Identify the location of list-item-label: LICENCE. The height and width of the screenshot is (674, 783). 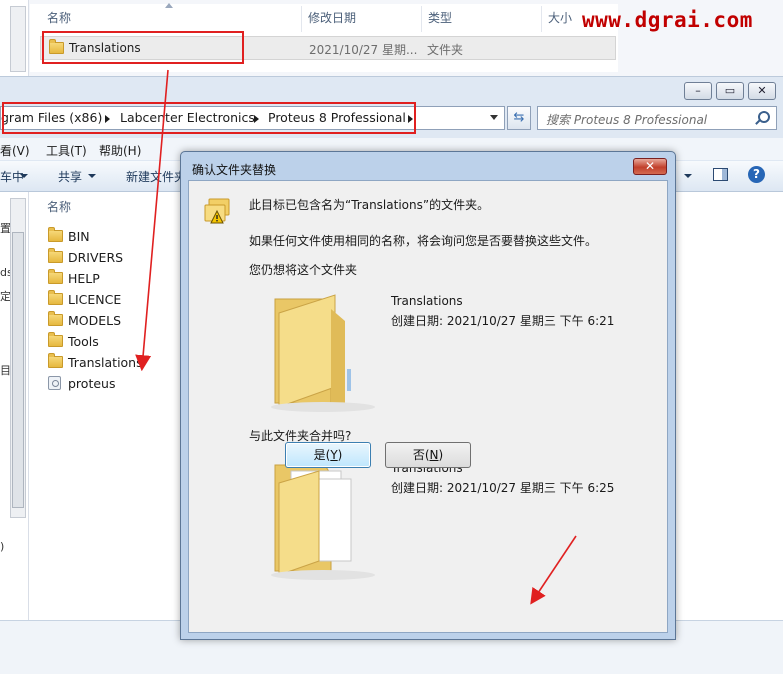
(95, 299).